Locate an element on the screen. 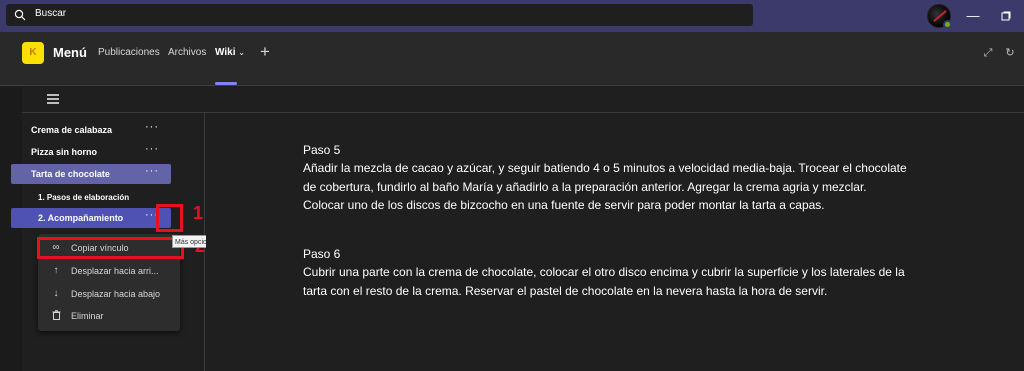 The width and height of the screenshot is (1024, 371). tab-wiki: Wiki ⌄ is located at coordinates (230, 52).